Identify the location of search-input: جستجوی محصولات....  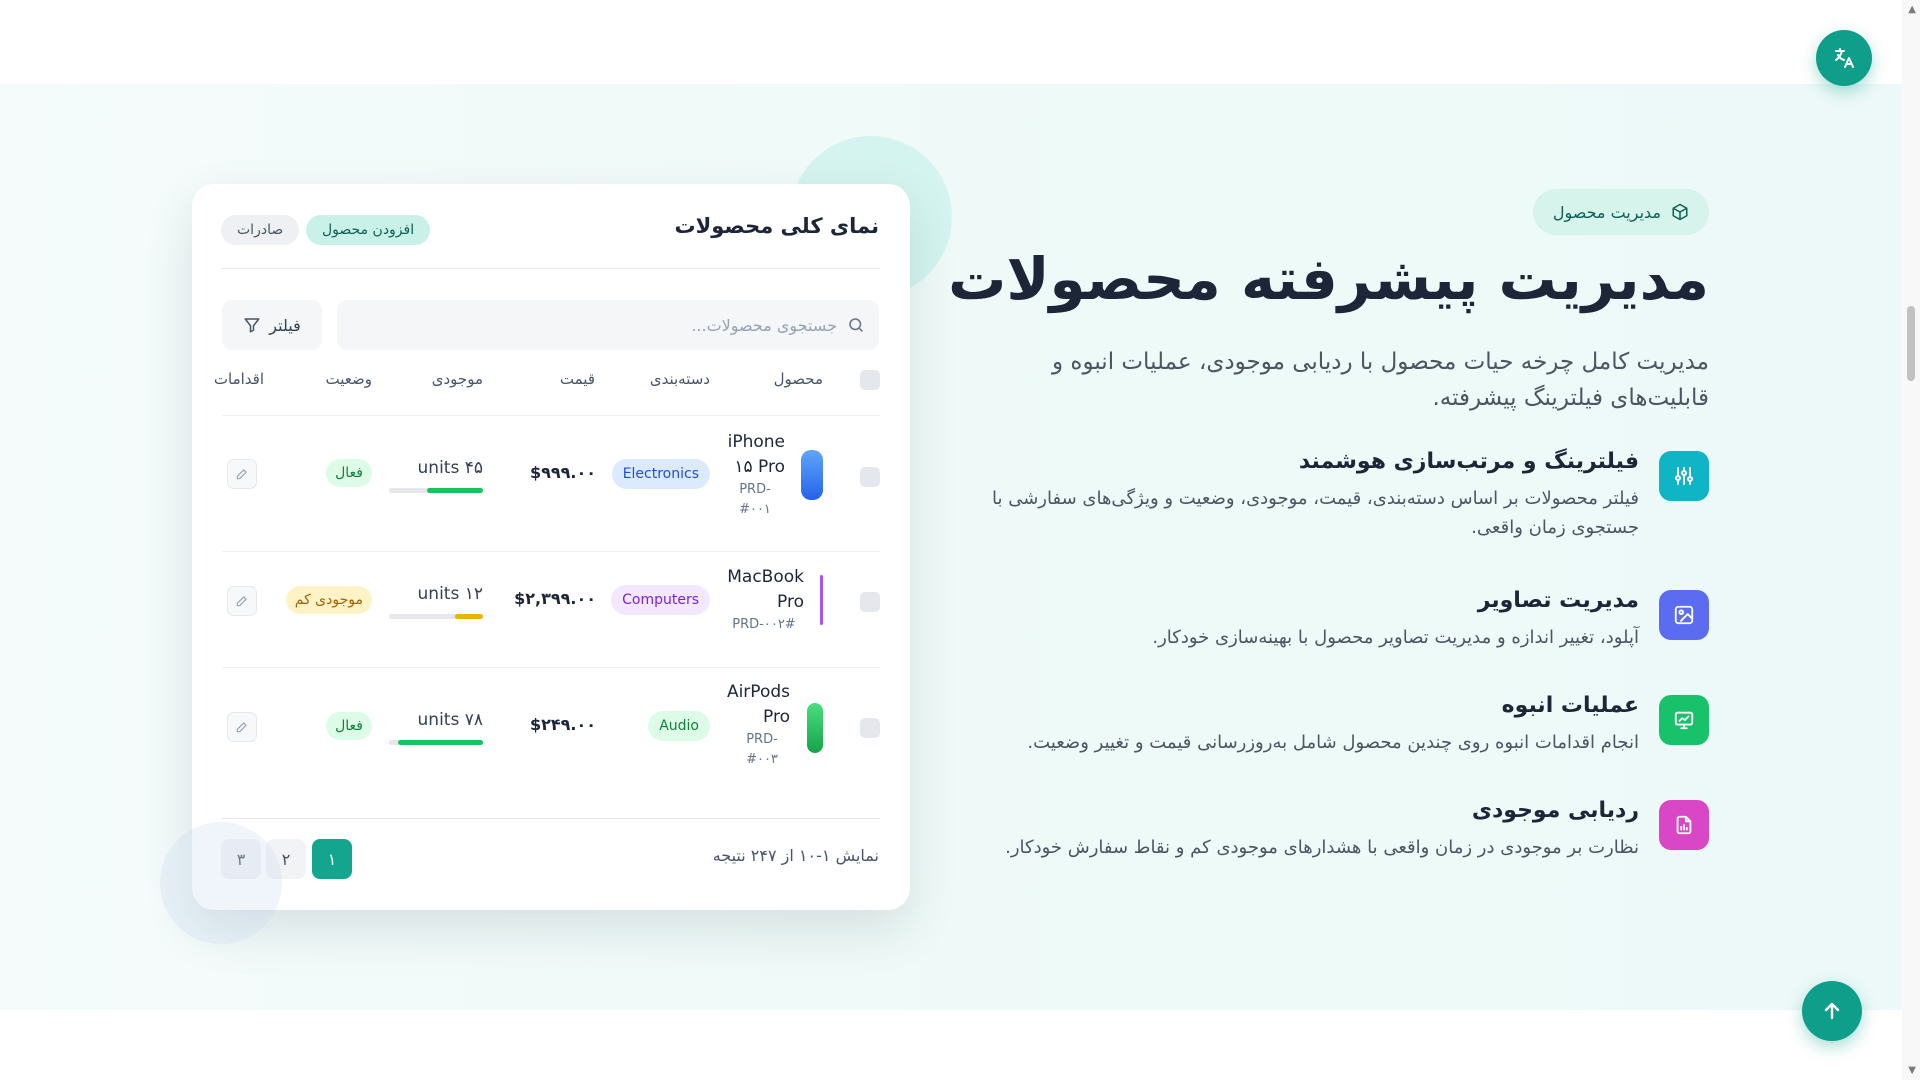
(608, 325).